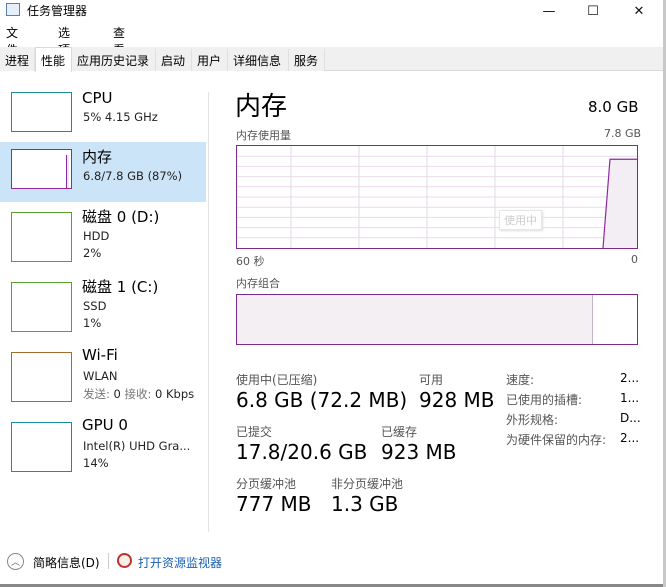  I want to click on graph-x-left: 60 秒, so click(250, 261).